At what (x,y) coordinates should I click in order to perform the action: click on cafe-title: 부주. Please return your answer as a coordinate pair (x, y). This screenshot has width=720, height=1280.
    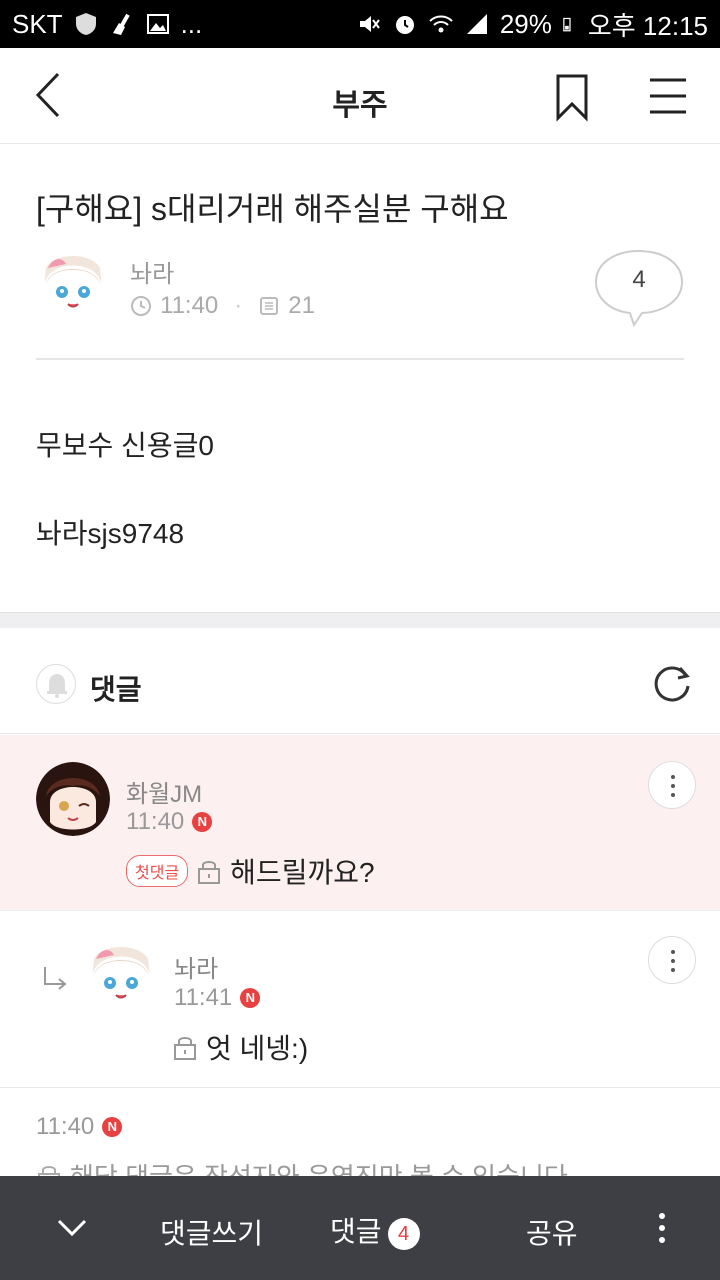
    Looking at the image, I should click on (360, 105).